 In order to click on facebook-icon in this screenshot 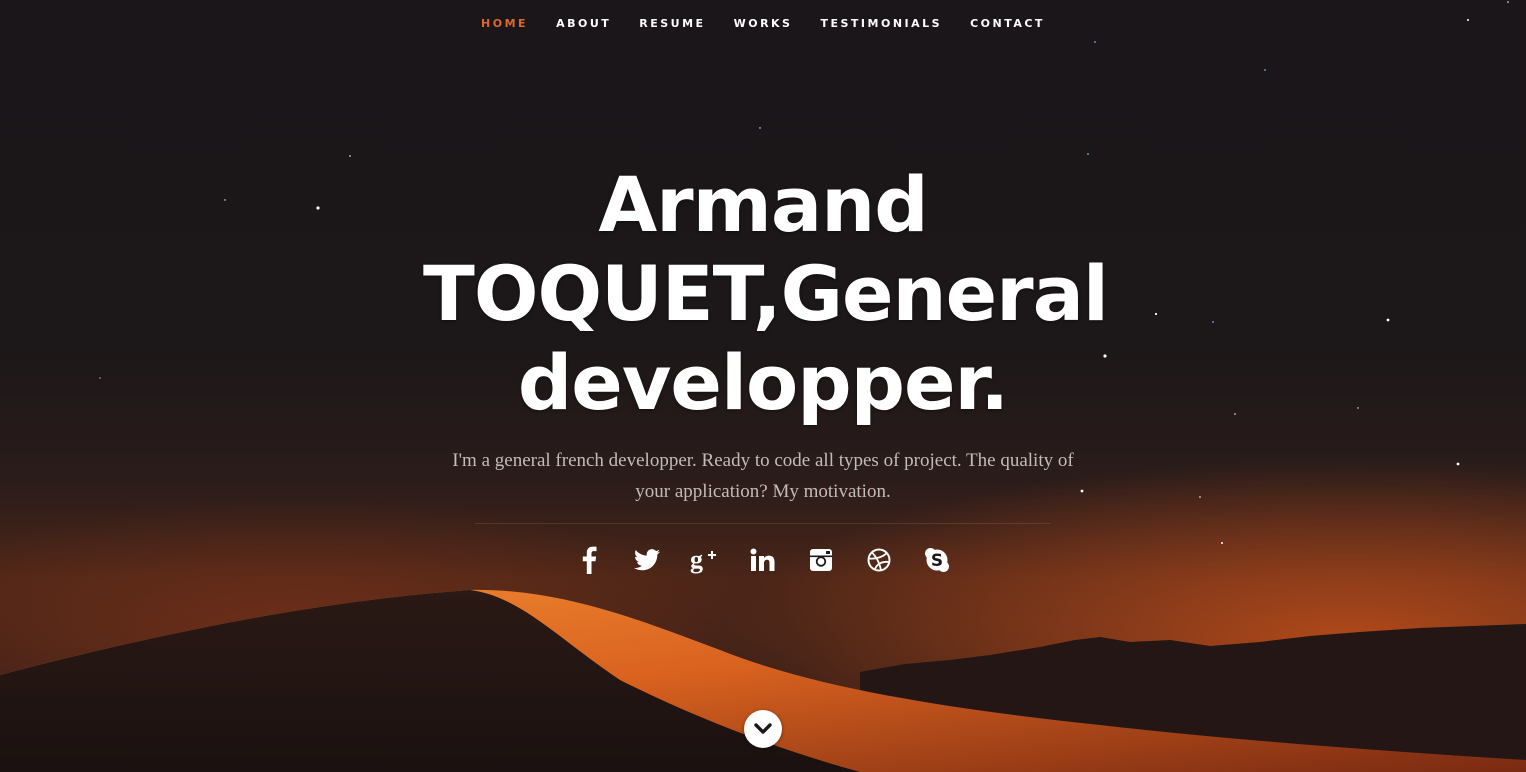, I will do `click(589, 560)`.